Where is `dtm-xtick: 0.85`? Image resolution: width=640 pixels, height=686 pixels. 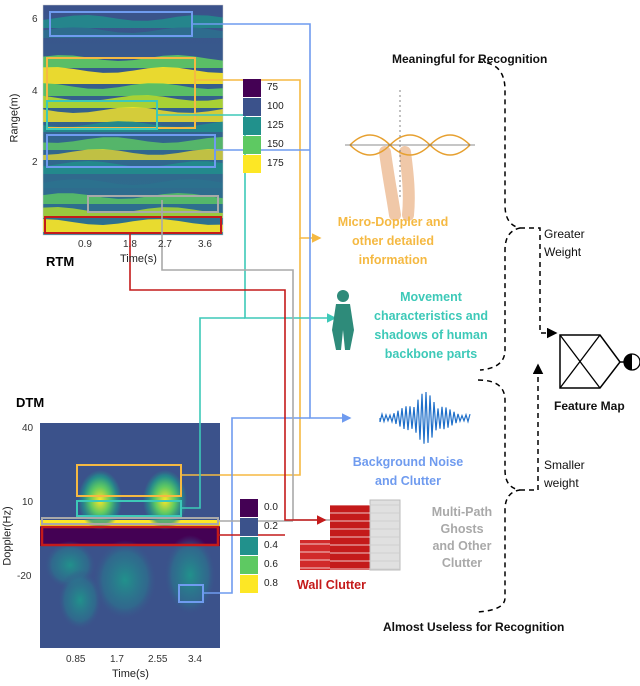
dtm-xtick: 0.85 is located at coordinates (76, 659).